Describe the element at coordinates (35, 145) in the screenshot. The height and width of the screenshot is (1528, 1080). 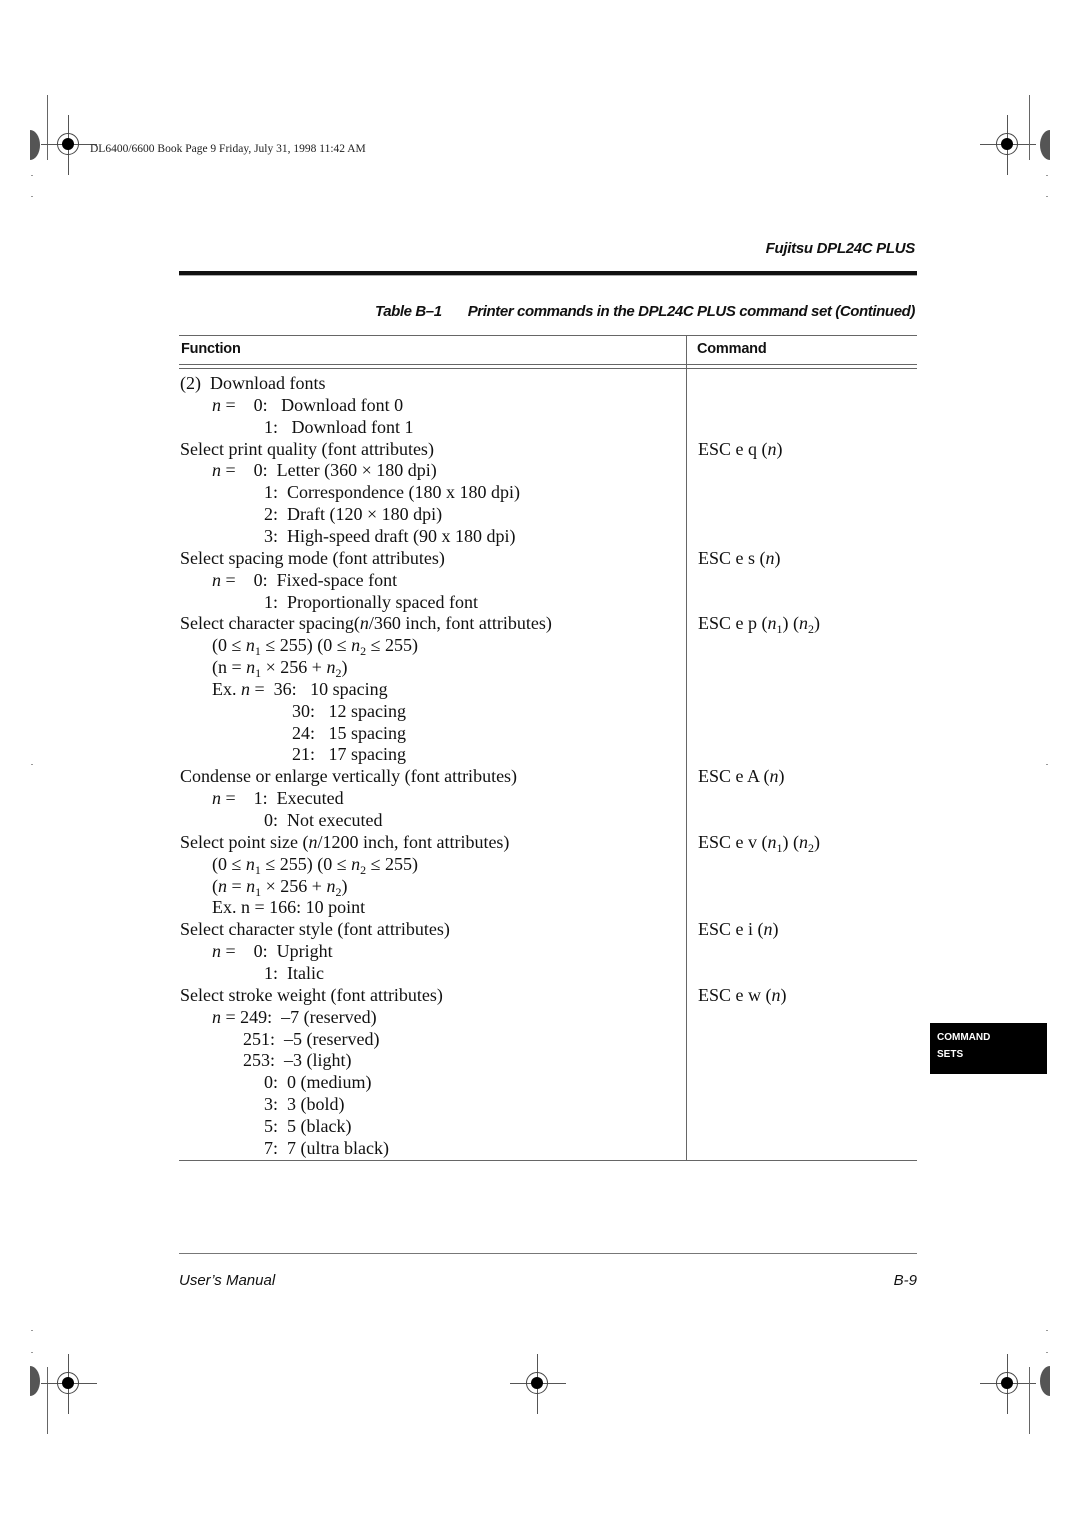
I see `crop-mark-shade-top-left` at that location.